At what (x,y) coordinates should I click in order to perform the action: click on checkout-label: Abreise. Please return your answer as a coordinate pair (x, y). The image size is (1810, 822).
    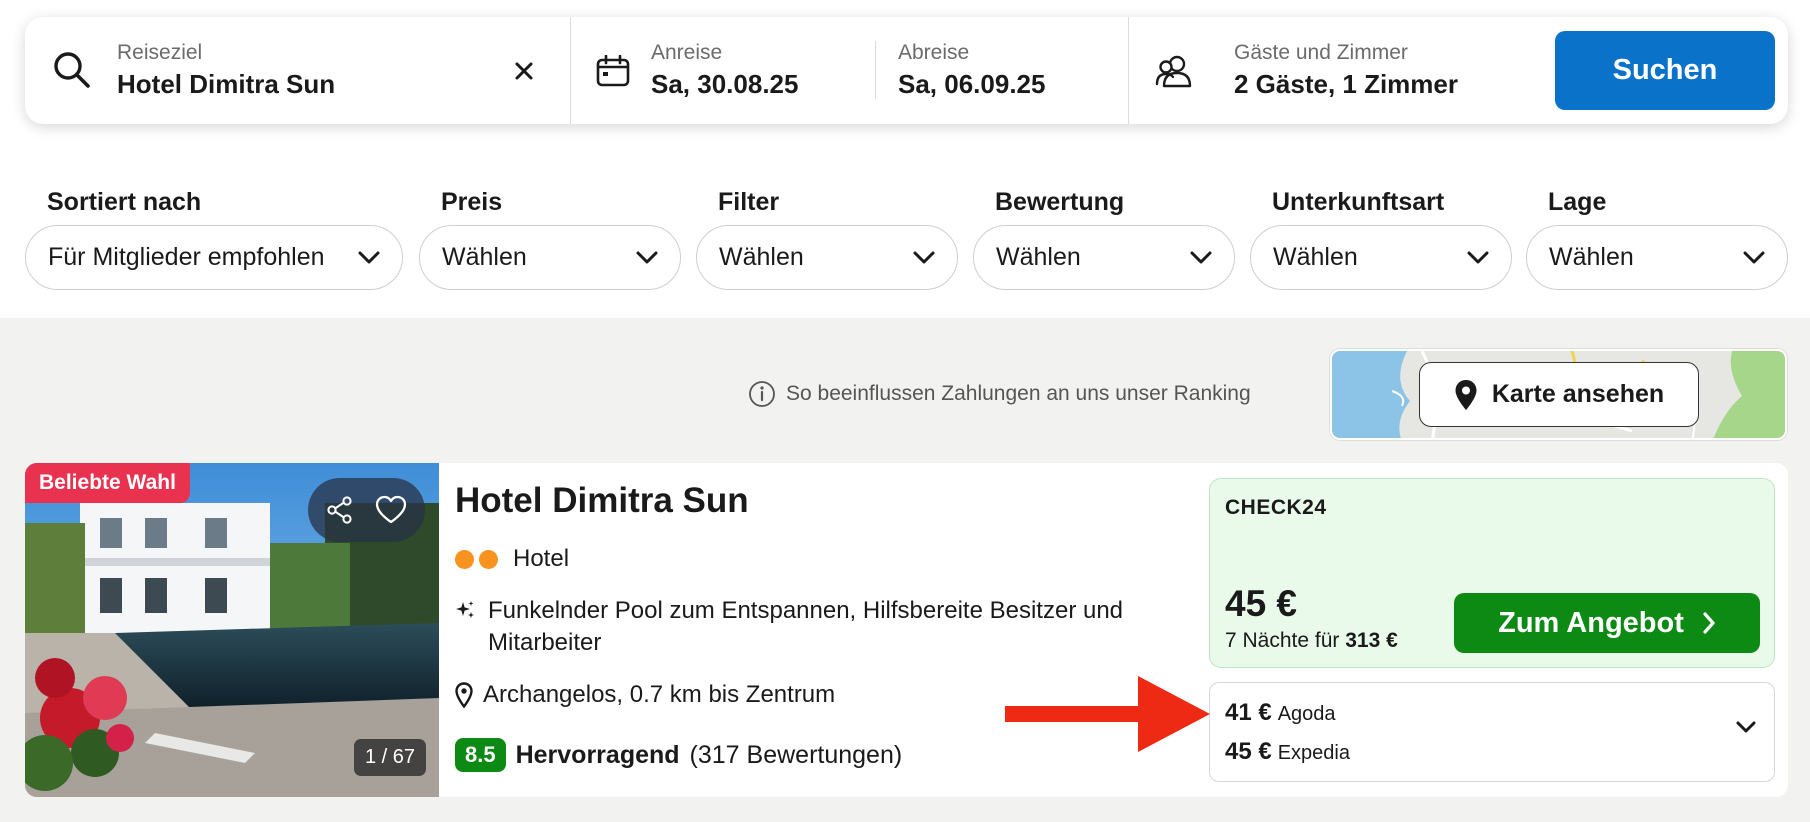
    Looking at the image, I should click on (934, 52).